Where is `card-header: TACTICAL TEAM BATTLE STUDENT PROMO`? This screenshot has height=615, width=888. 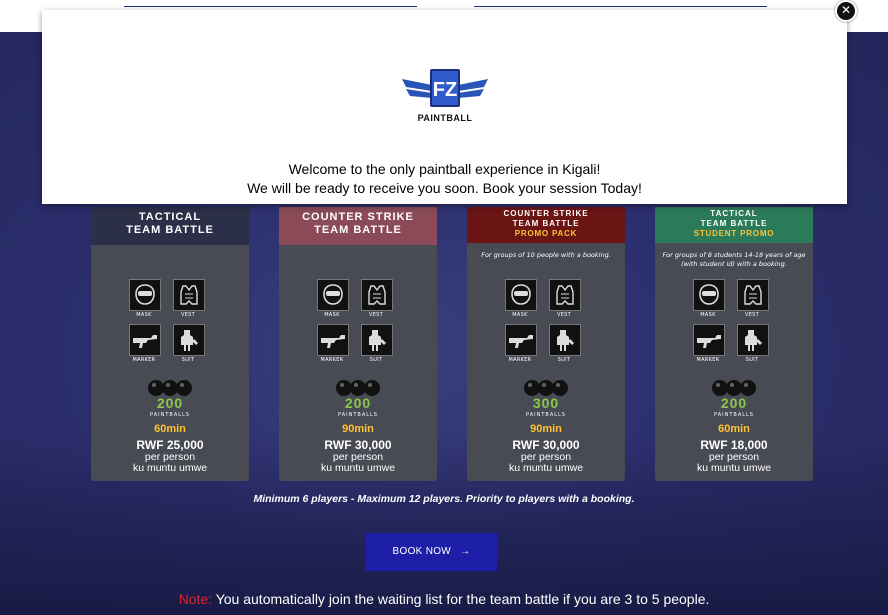
card-header: TACTICAL TEAM BATTLE STUDENT PROMO is located at coordinates (734, 225).